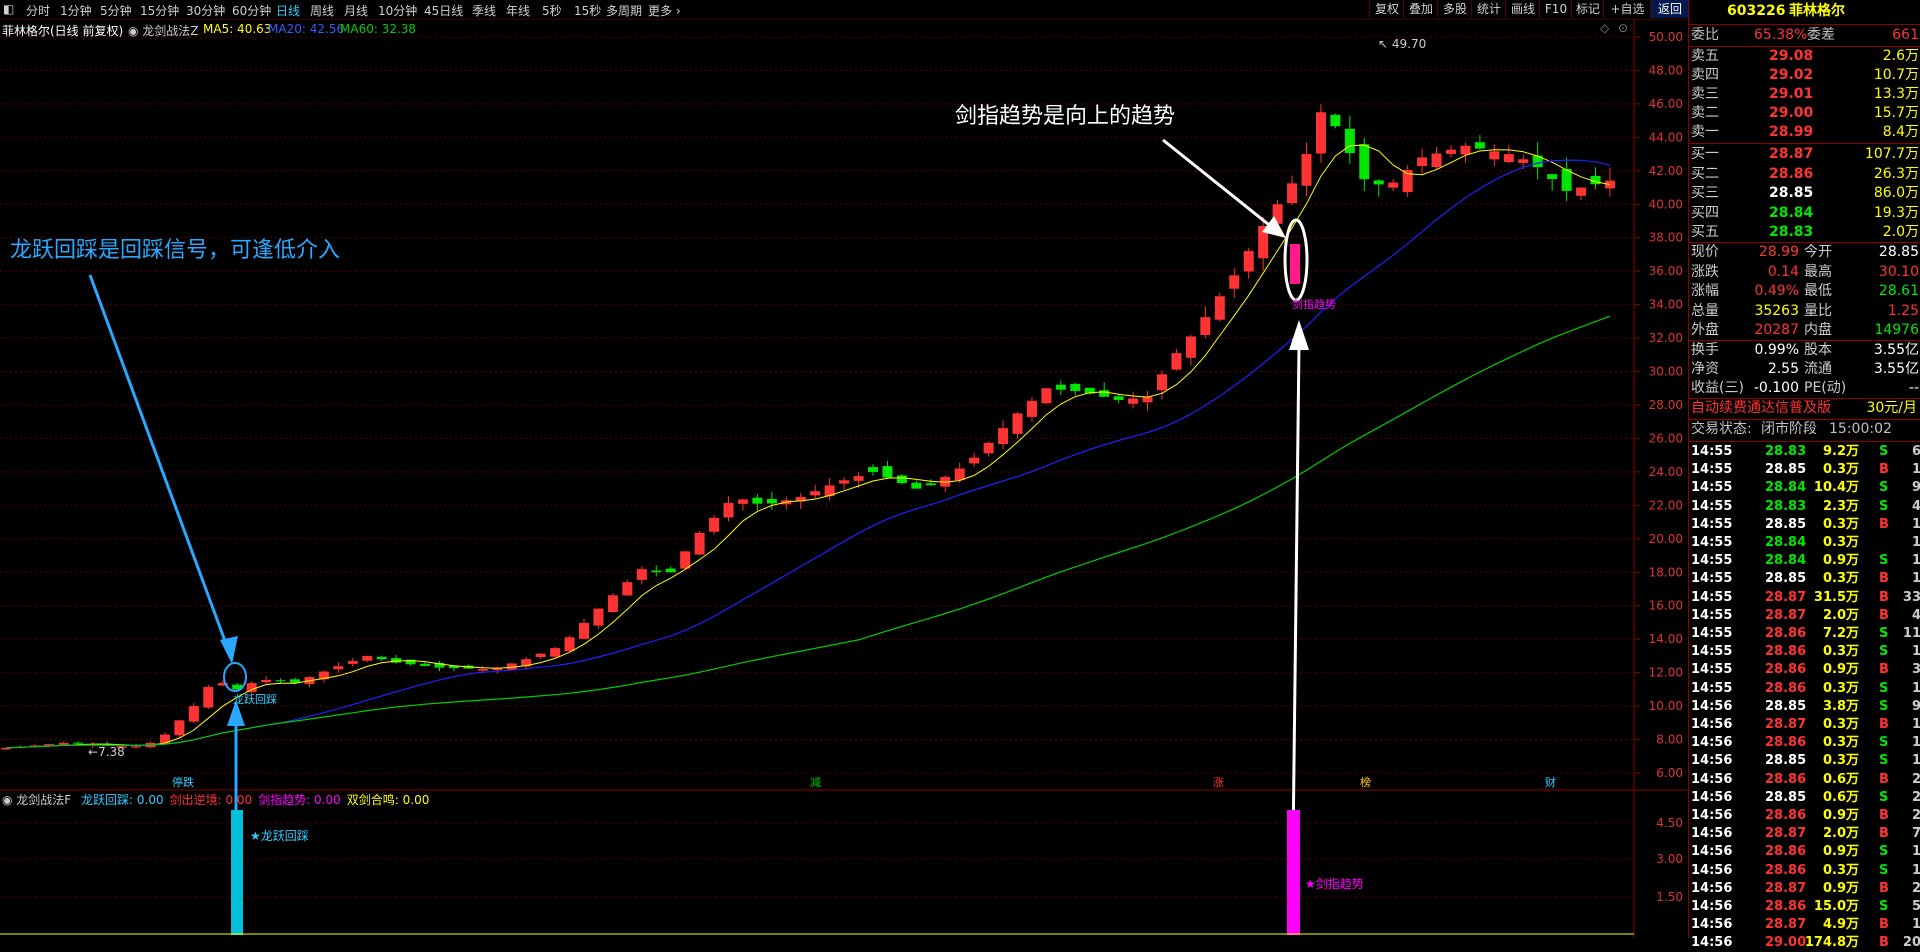 The image size is (1920, 952). What do you see at coordinates (1818, 310) in the screenshot?
I see `stat-label: 量比` at bounding box center [1818, 310].